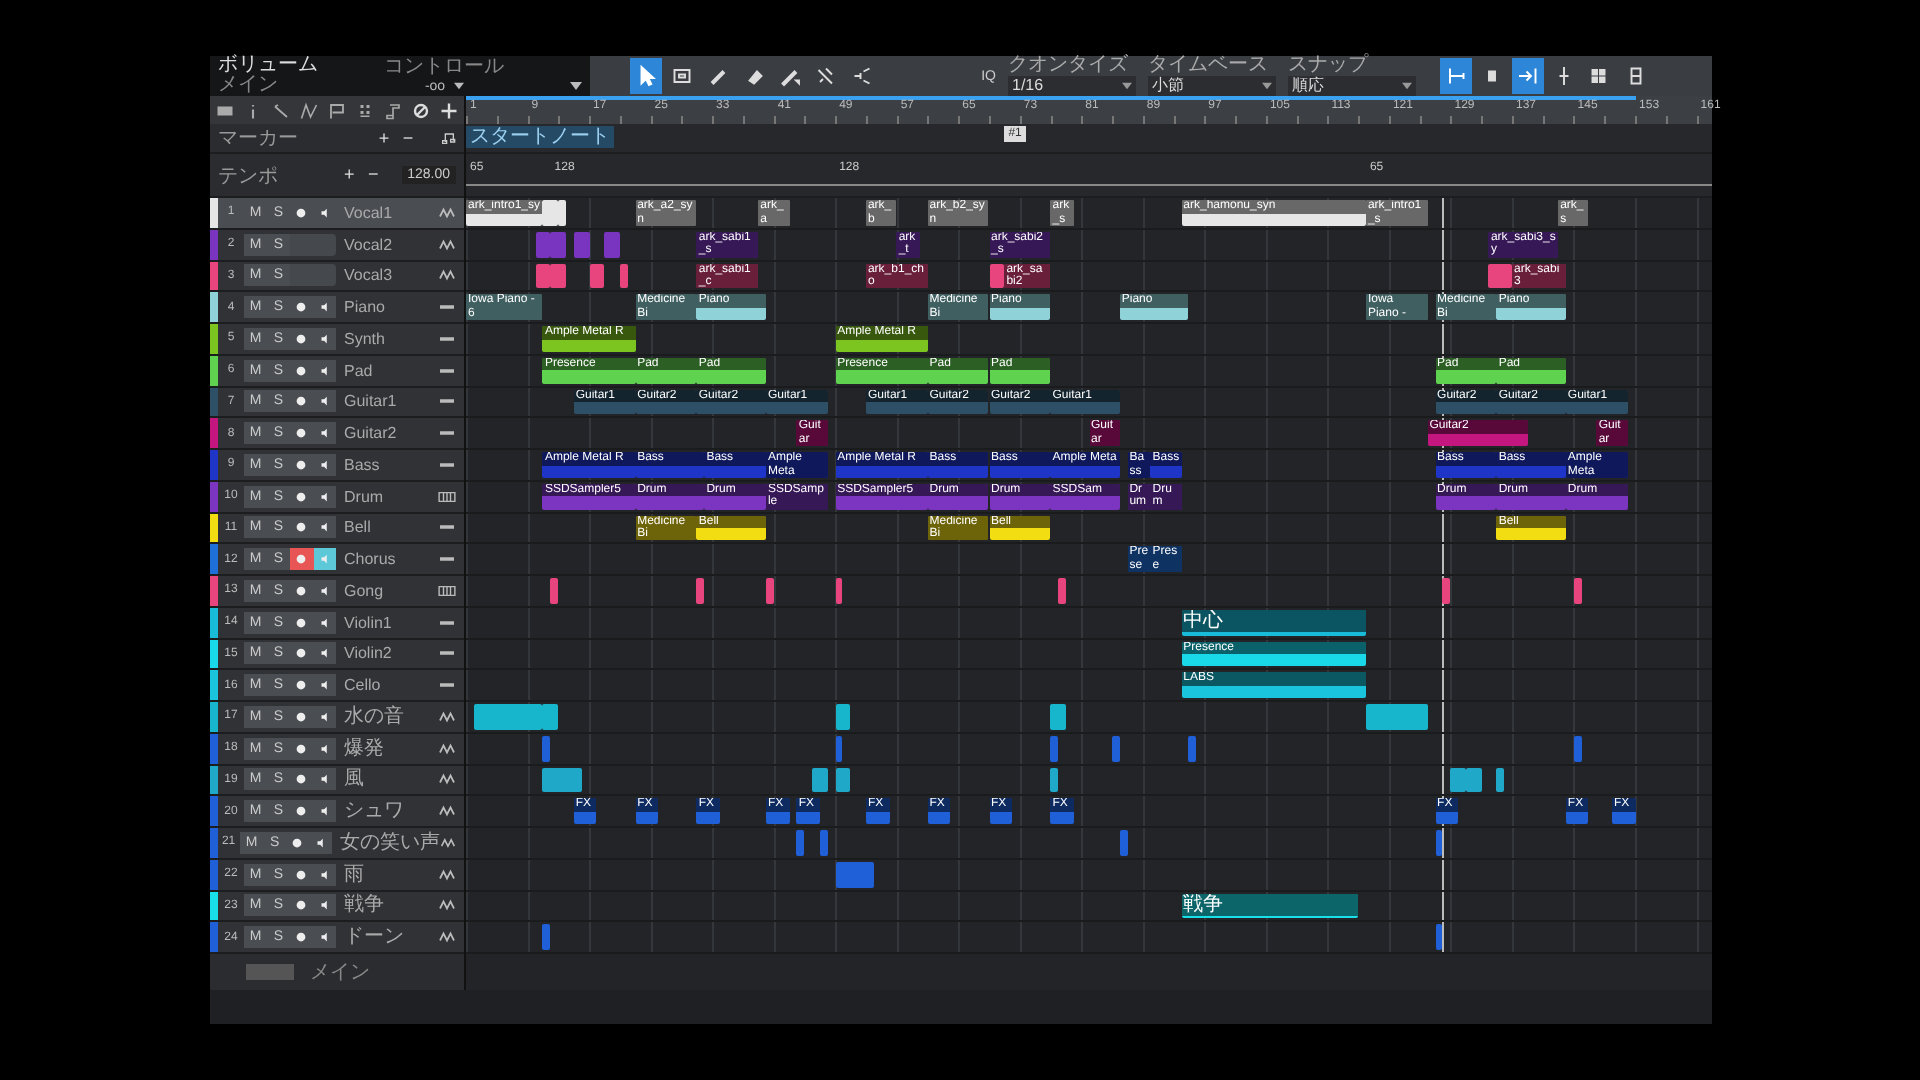  What do you see at coordinates (1352, 86) in the screenshot?
I see `dropdown: 順応` at bounding box center [1352, 86].